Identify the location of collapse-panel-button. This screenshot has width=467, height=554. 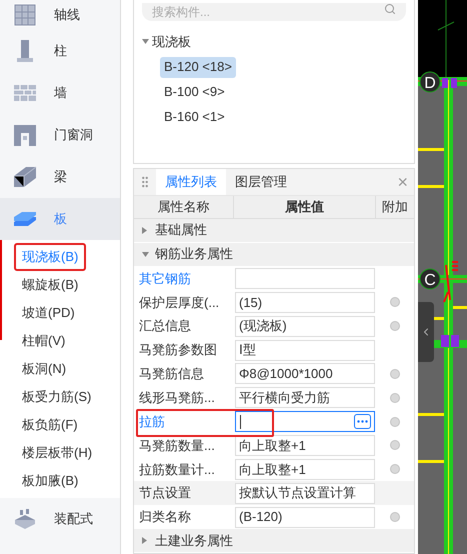
(426, 332).